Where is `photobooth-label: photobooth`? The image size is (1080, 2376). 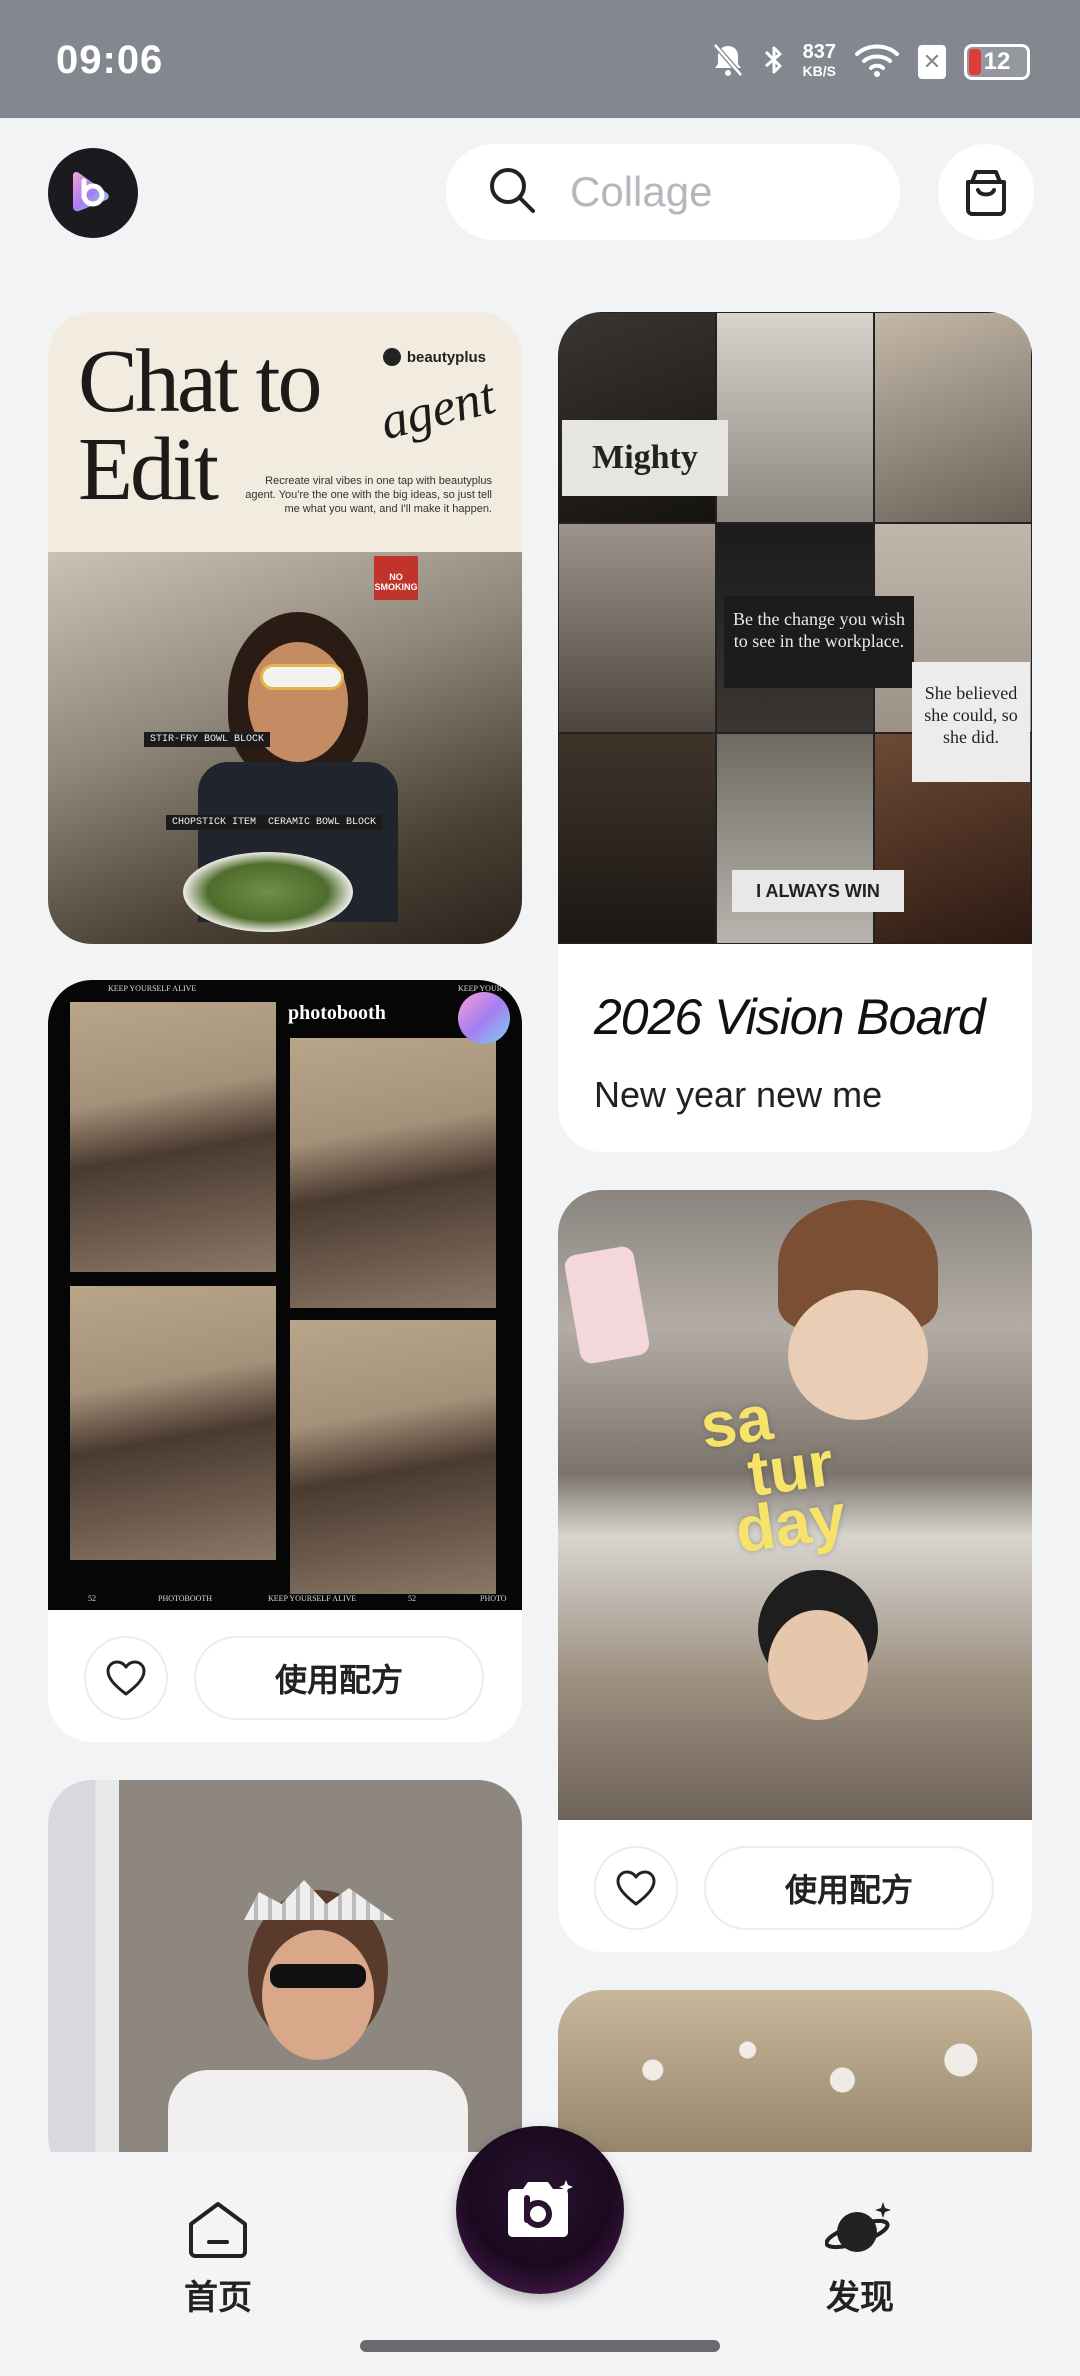
photobooth-label: photobooth is located at coordinates (337, 1013).